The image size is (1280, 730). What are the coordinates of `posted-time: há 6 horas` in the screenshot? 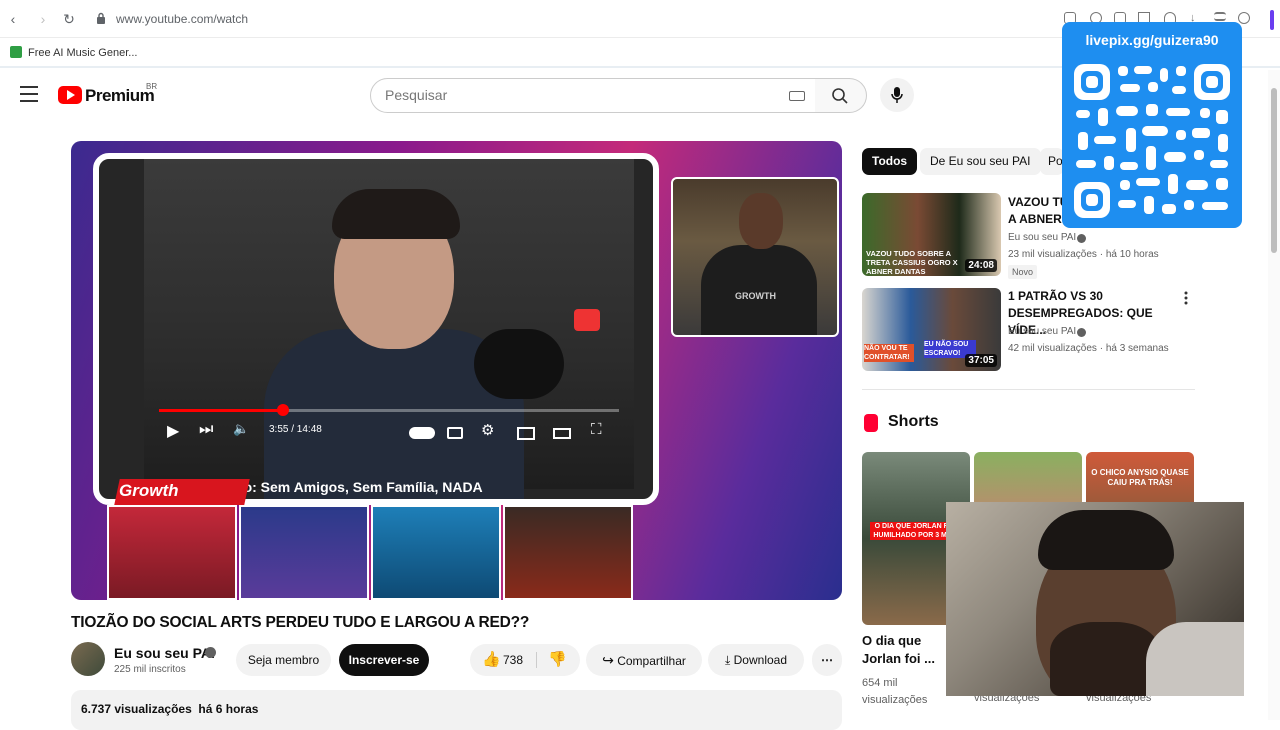 It's located at (228, 709).